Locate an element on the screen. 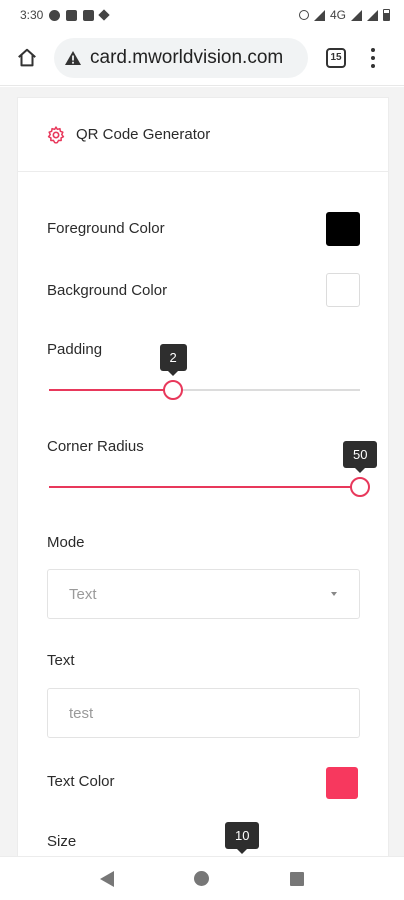 This screenshot has width=404, height=900. chevron-down-icon is located at coordinates (334, 594).